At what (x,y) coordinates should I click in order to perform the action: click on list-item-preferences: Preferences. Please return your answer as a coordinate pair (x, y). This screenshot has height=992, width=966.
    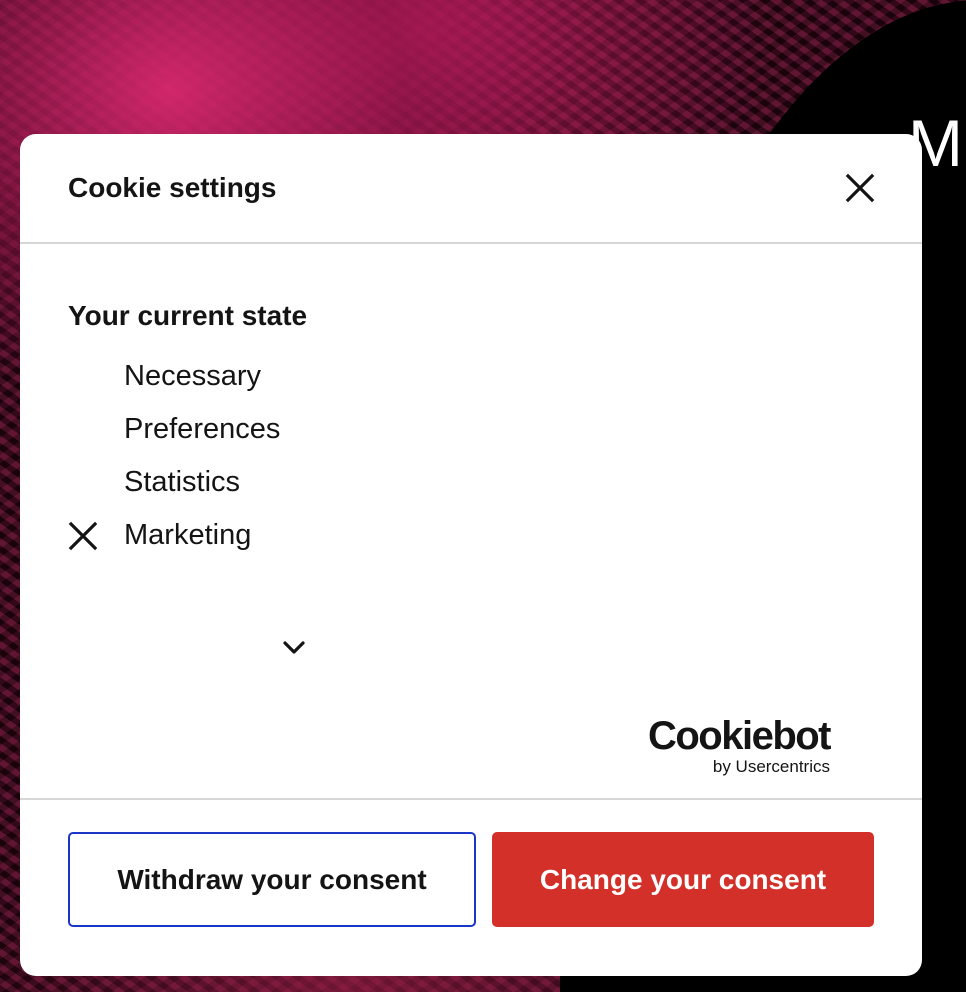
    Looking at the image, I should click on (471, 429).